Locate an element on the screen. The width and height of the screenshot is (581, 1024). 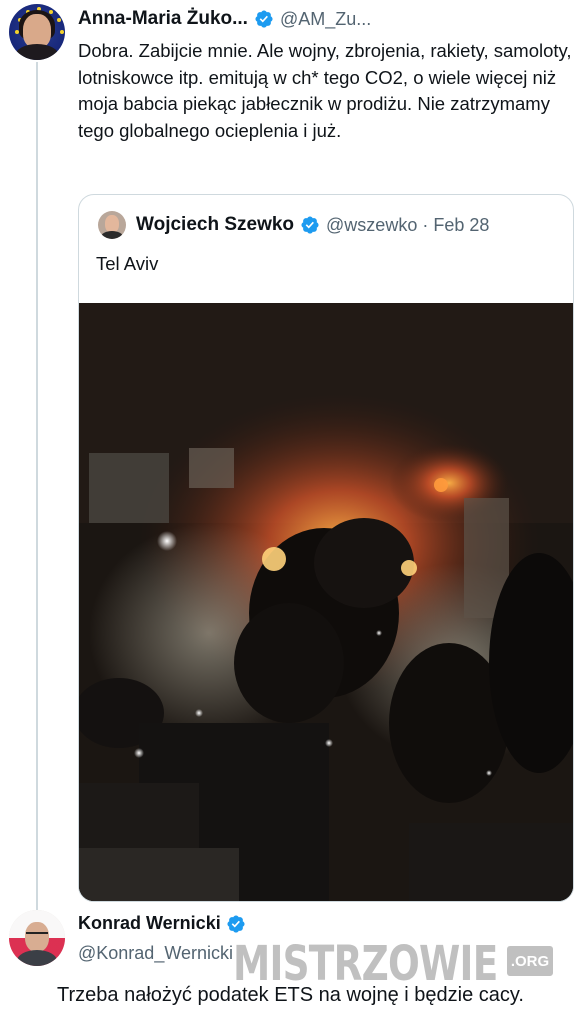
commenter-handle: @Konrad_Wernicki is located at coordinates (155, 953).